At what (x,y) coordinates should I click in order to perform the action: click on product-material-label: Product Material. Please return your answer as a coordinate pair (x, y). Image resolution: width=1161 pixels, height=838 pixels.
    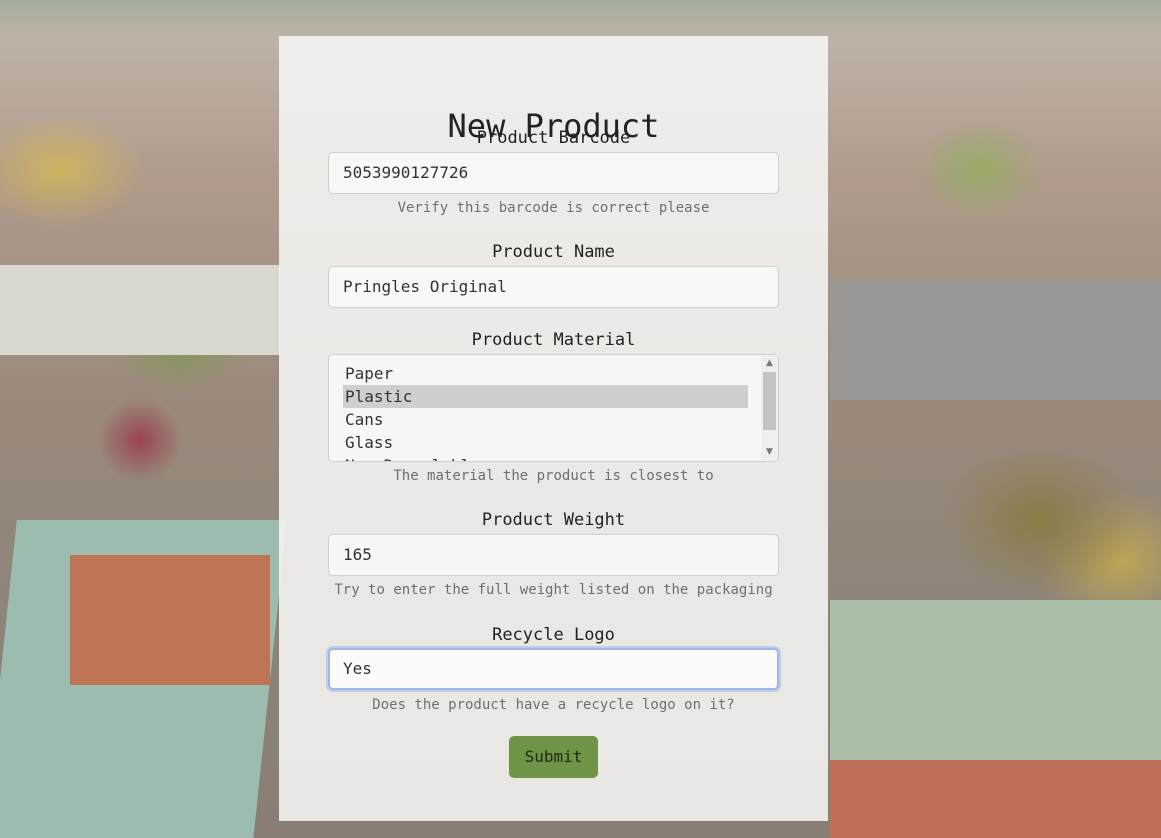
    Looking at the image, I should click on (553, 340).